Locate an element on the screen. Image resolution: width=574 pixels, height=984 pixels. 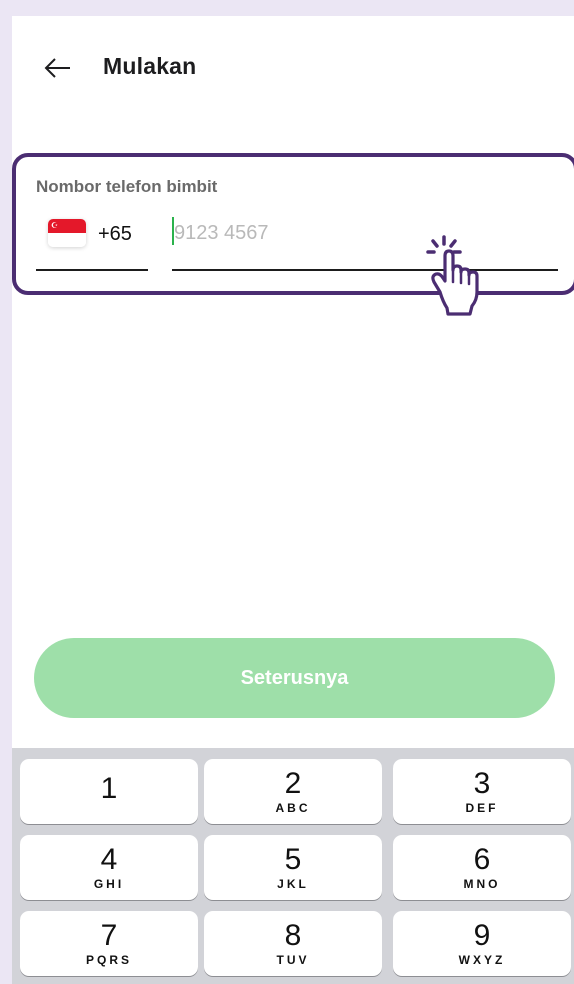
key-letters: GHI is located at coordinates (109, 884).